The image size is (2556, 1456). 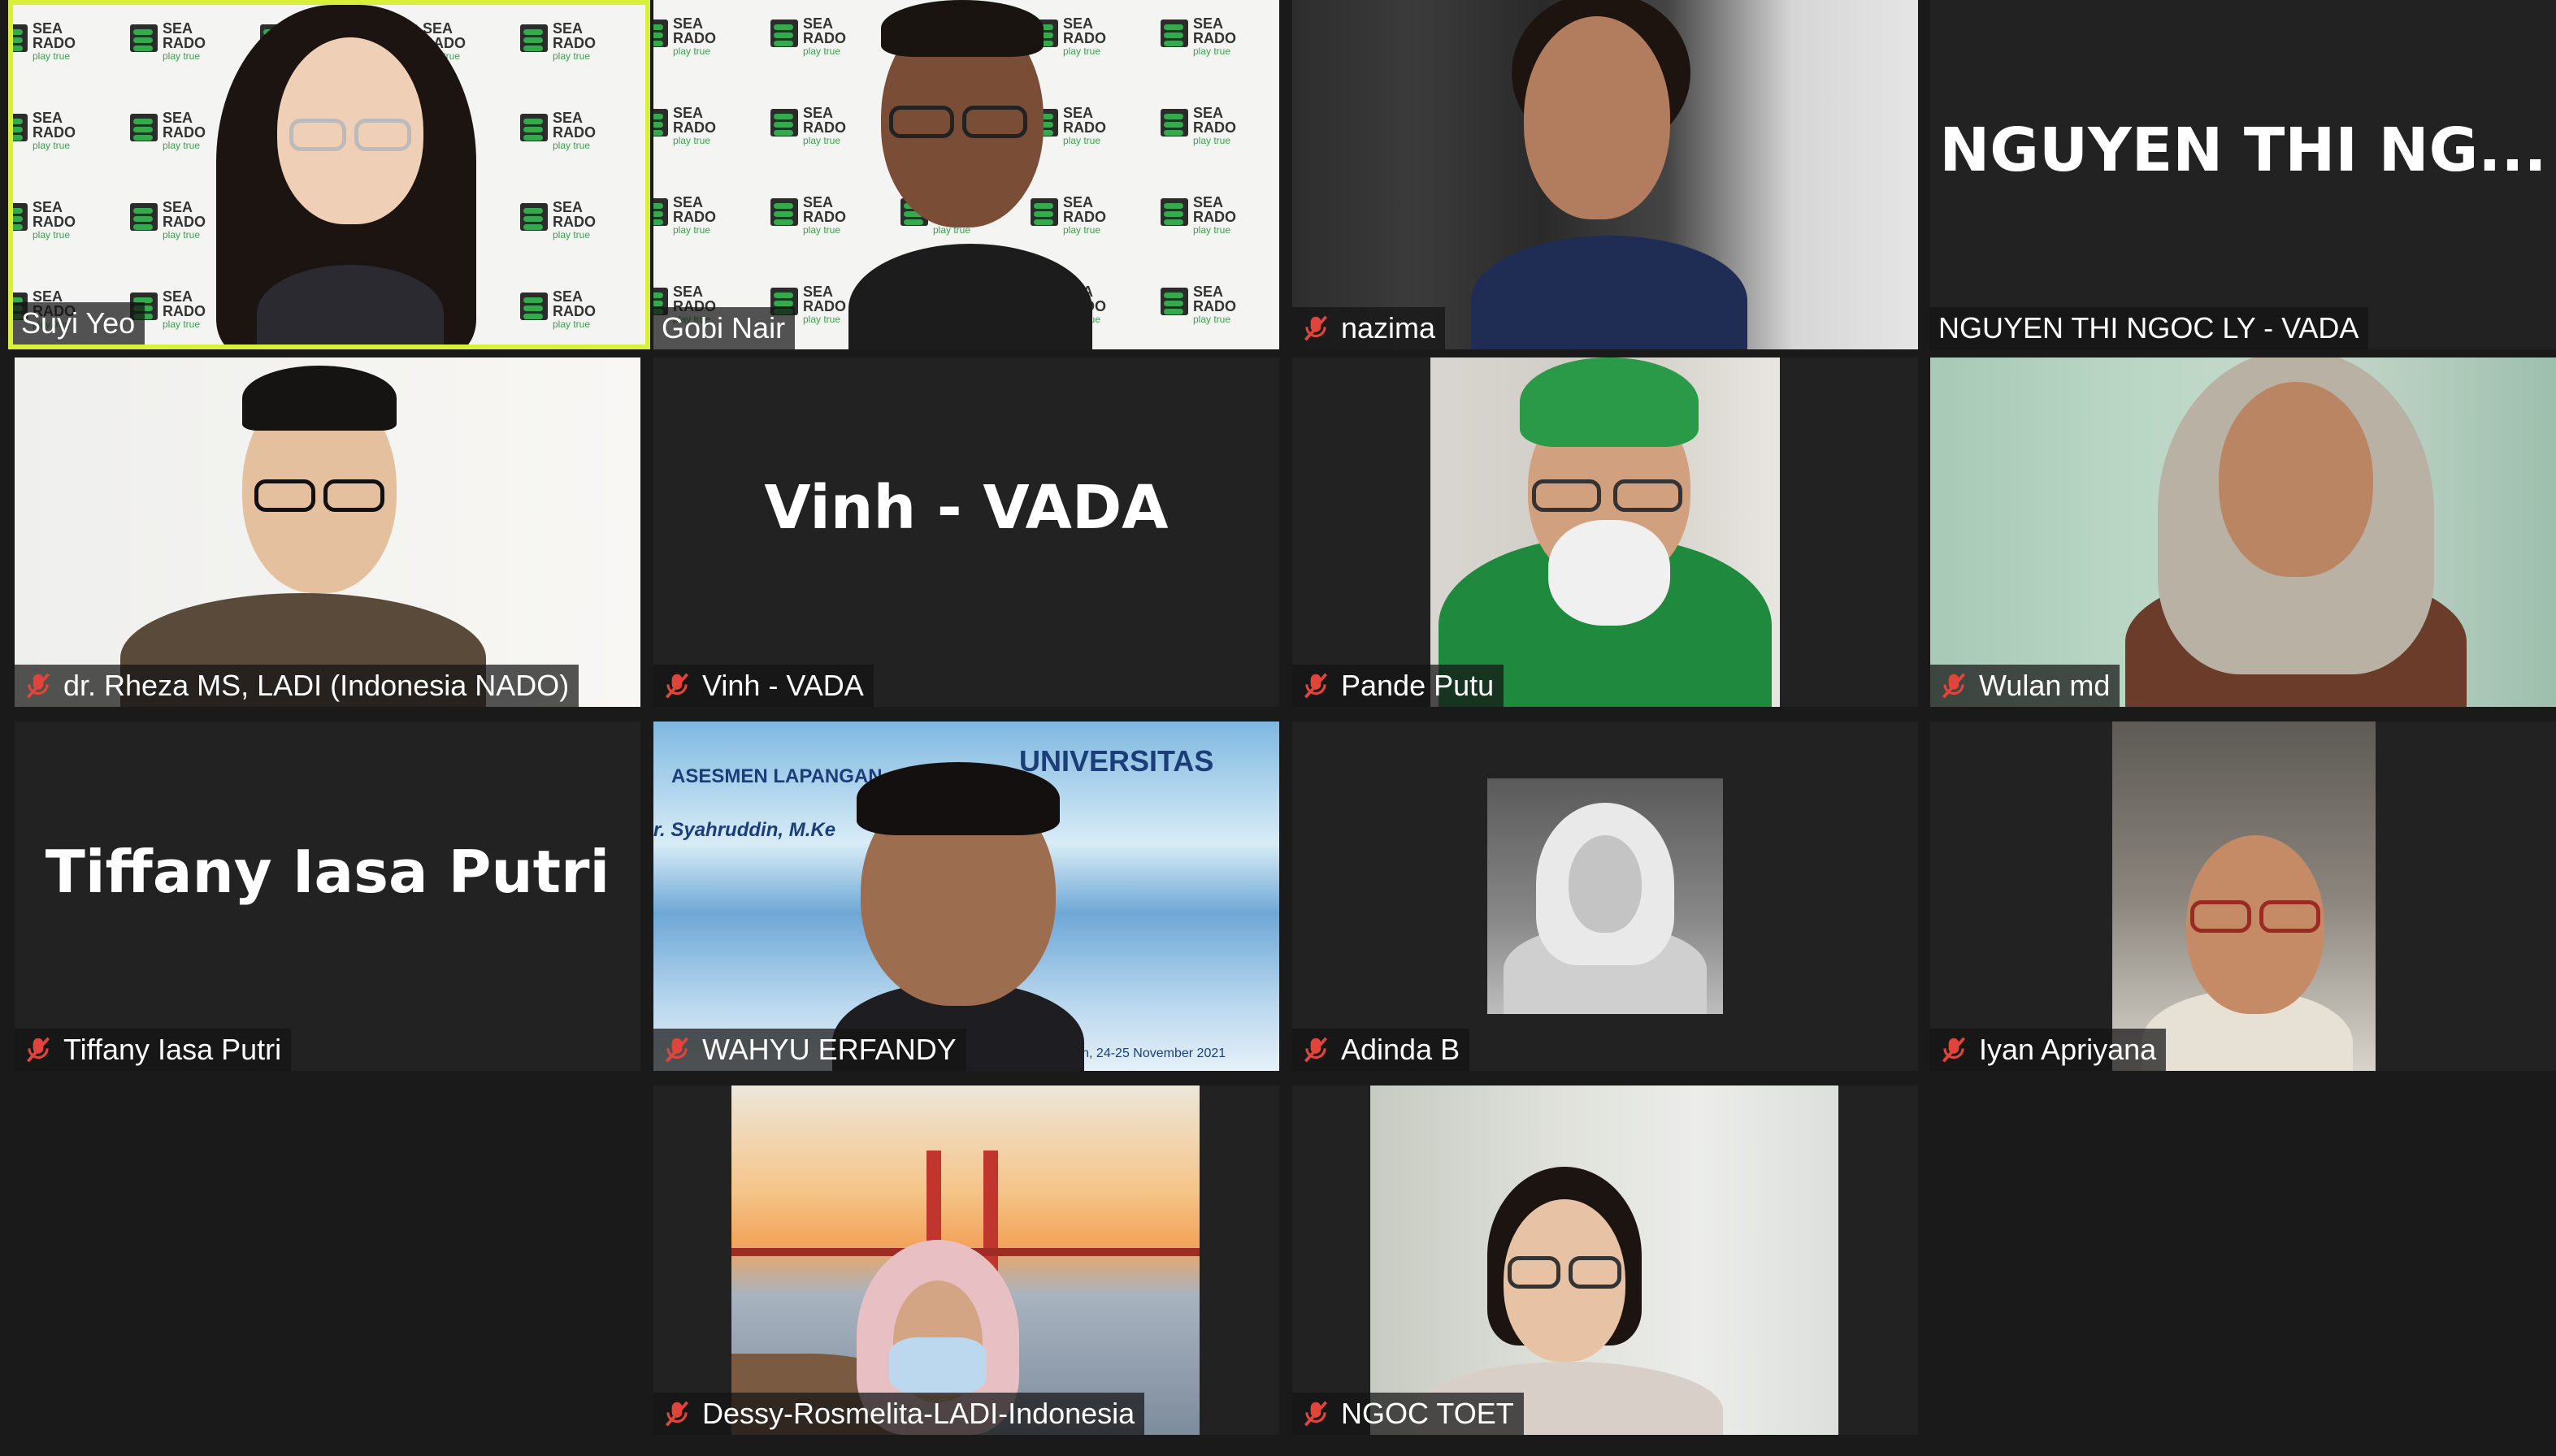 I want to click on participant-name: Iyan Apriyana, so click(x=2068, y=1050).